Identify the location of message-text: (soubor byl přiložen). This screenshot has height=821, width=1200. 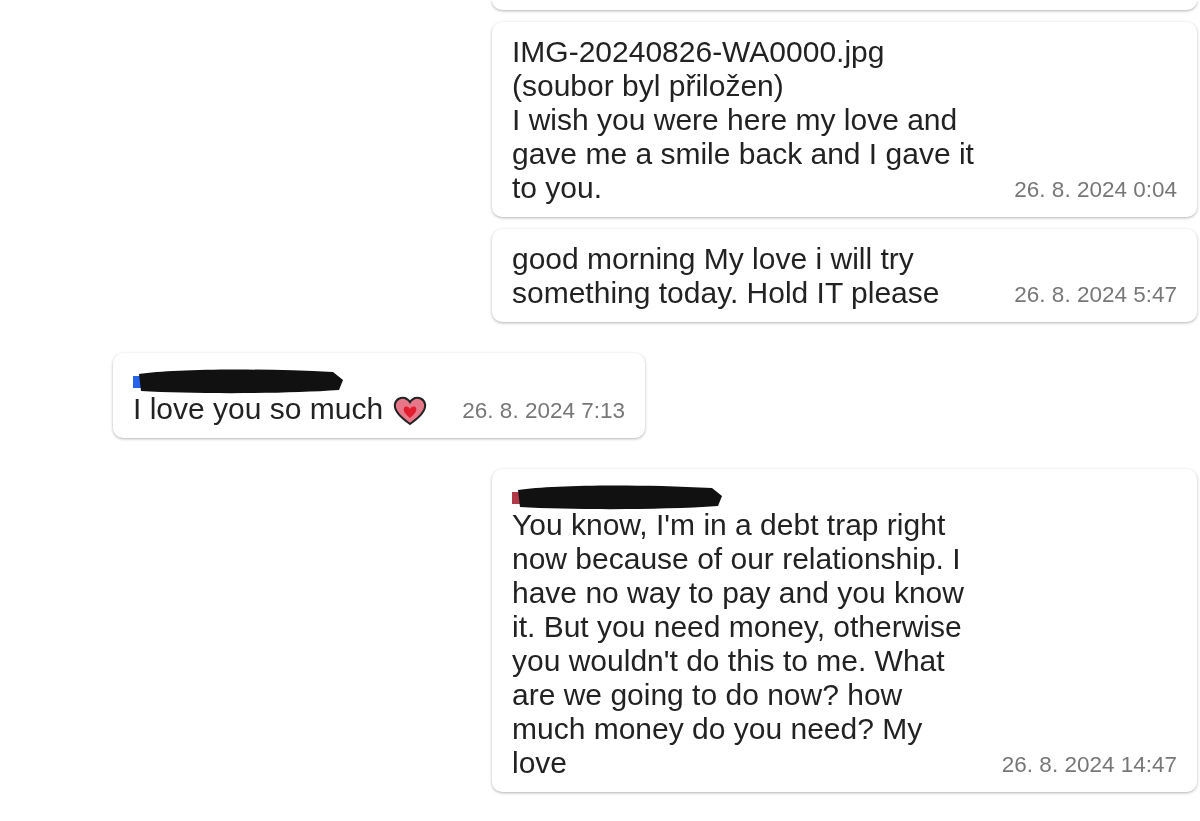
(648, 85).